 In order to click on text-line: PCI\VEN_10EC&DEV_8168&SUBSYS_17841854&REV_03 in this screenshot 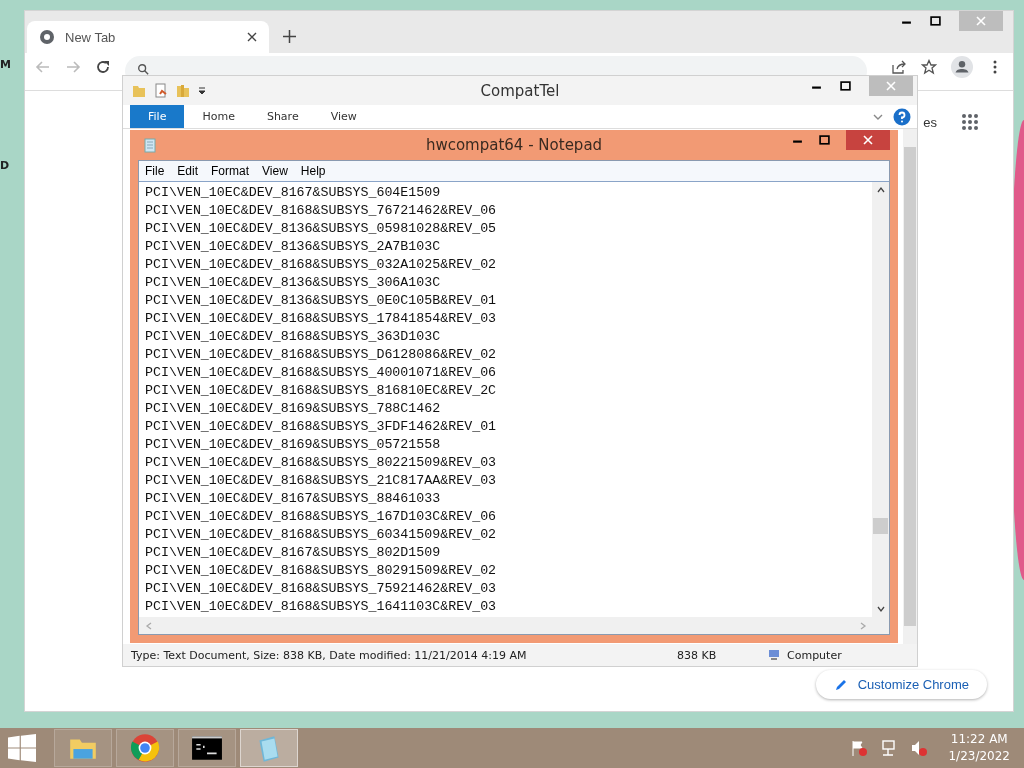, I will do `click(321, 319)`.